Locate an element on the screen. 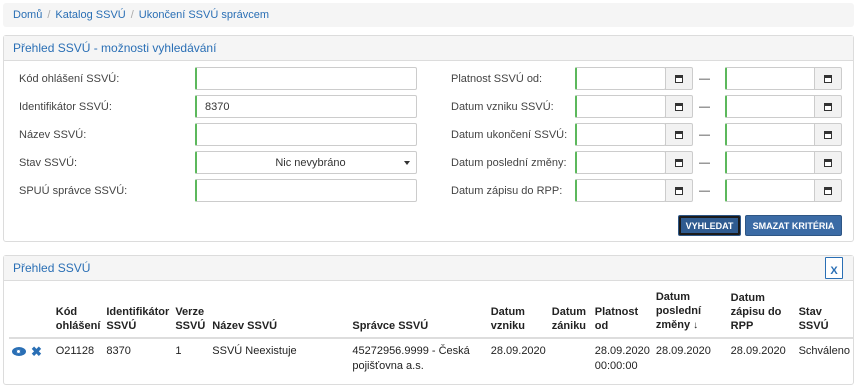  eye-icon is located at coordinates (19, 351).